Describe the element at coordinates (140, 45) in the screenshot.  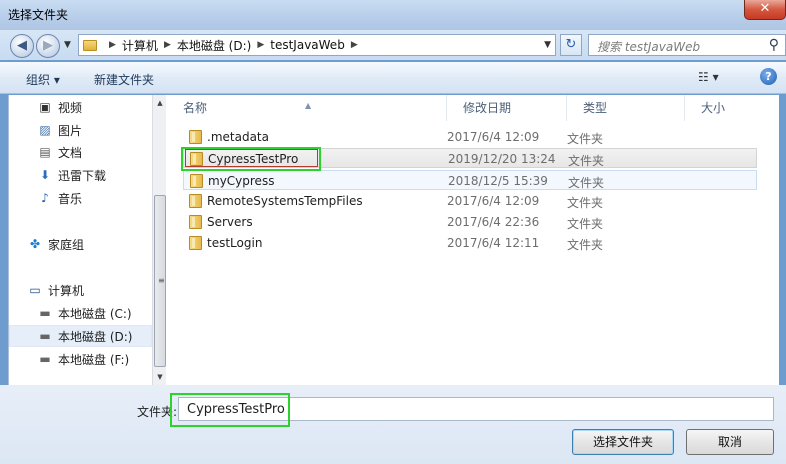
I see `breadcrumb-computer: 计算机` at that location.